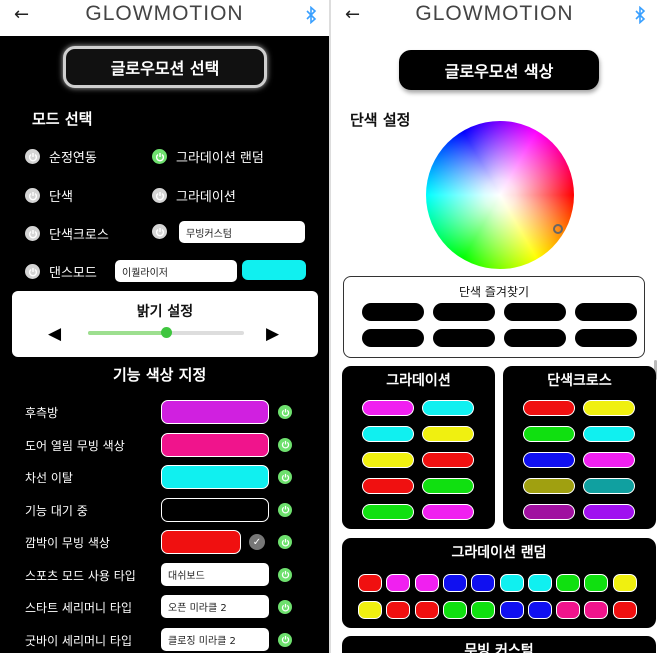 The image size is (658, 653). I want to click on mode-option: 그라데이션 랜덤, so click(208, 156).